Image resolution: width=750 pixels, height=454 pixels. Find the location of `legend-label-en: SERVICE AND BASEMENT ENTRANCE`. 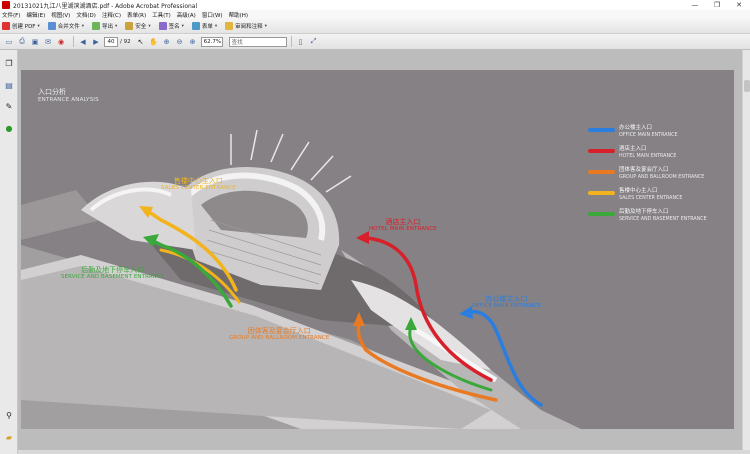

legend-label-en: SERVICE AND BASEMENT ENTRANCE is located at coordinates (663, 219).